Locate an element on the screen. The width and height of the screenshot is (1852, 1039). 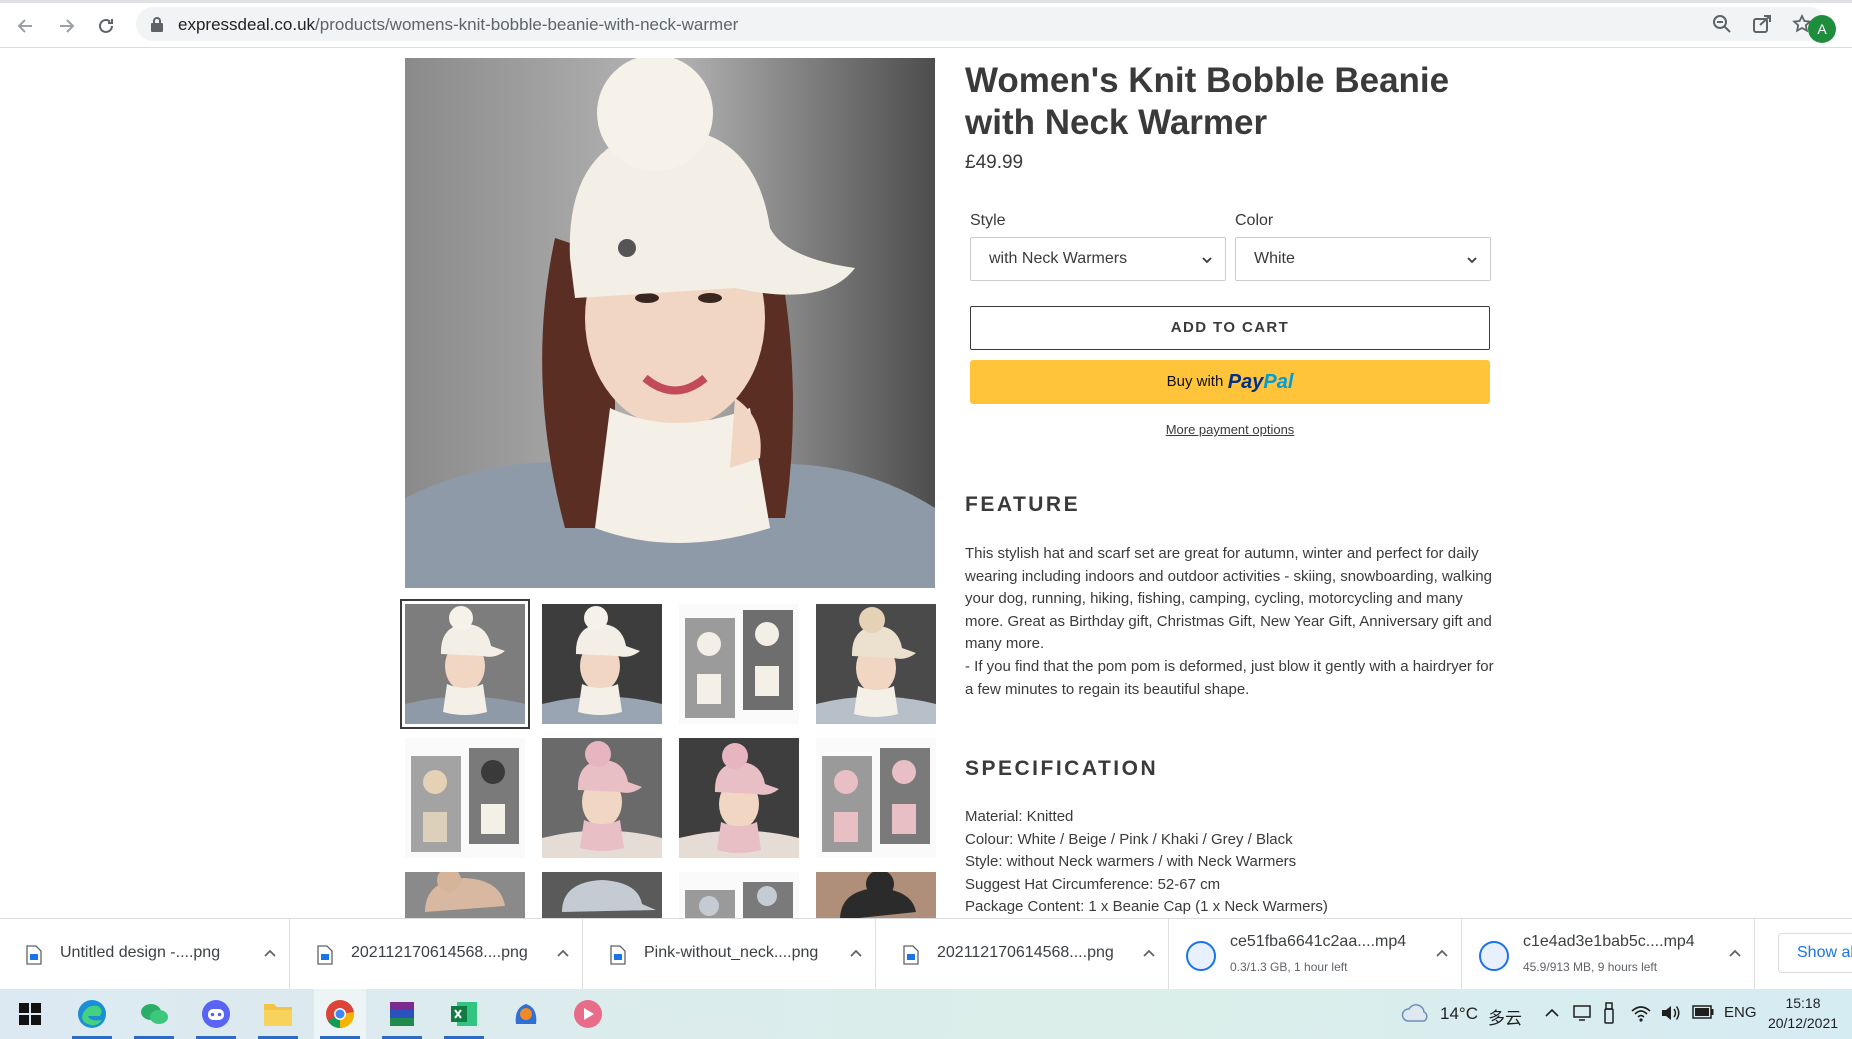
taskbar-excel is located at coordinates (464, 1014).